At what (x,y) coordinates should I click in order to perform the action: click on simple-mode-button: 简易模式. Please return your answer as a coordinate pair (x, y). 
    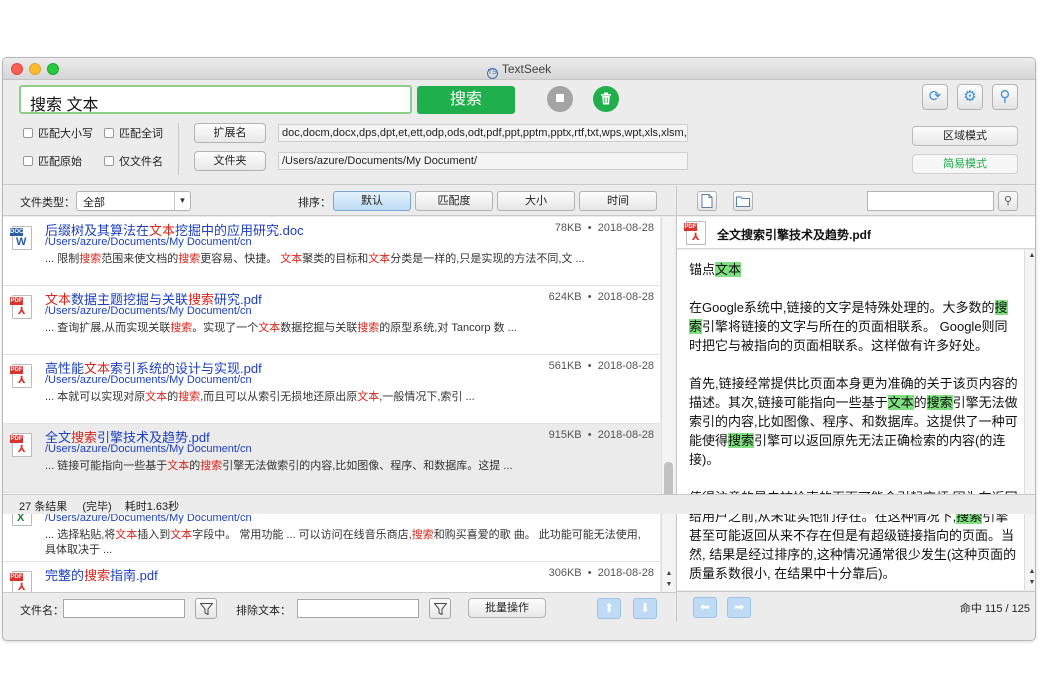
    Looking at the image, I should click on (965, 164).